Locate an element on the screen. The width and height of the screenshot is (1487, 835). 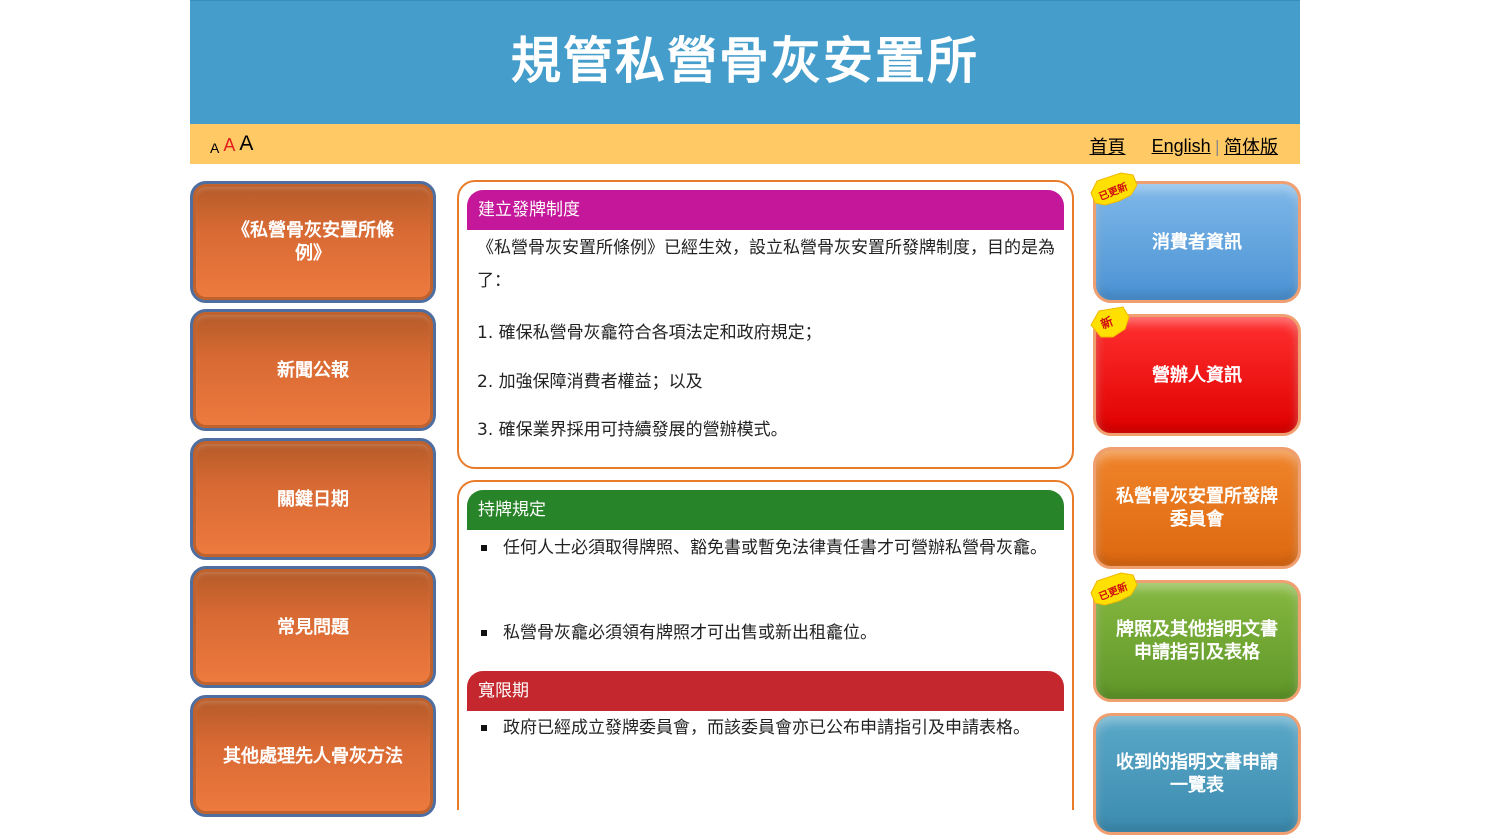
nav-label: 營辦人資訊 is located at coordinates (1197, 375).